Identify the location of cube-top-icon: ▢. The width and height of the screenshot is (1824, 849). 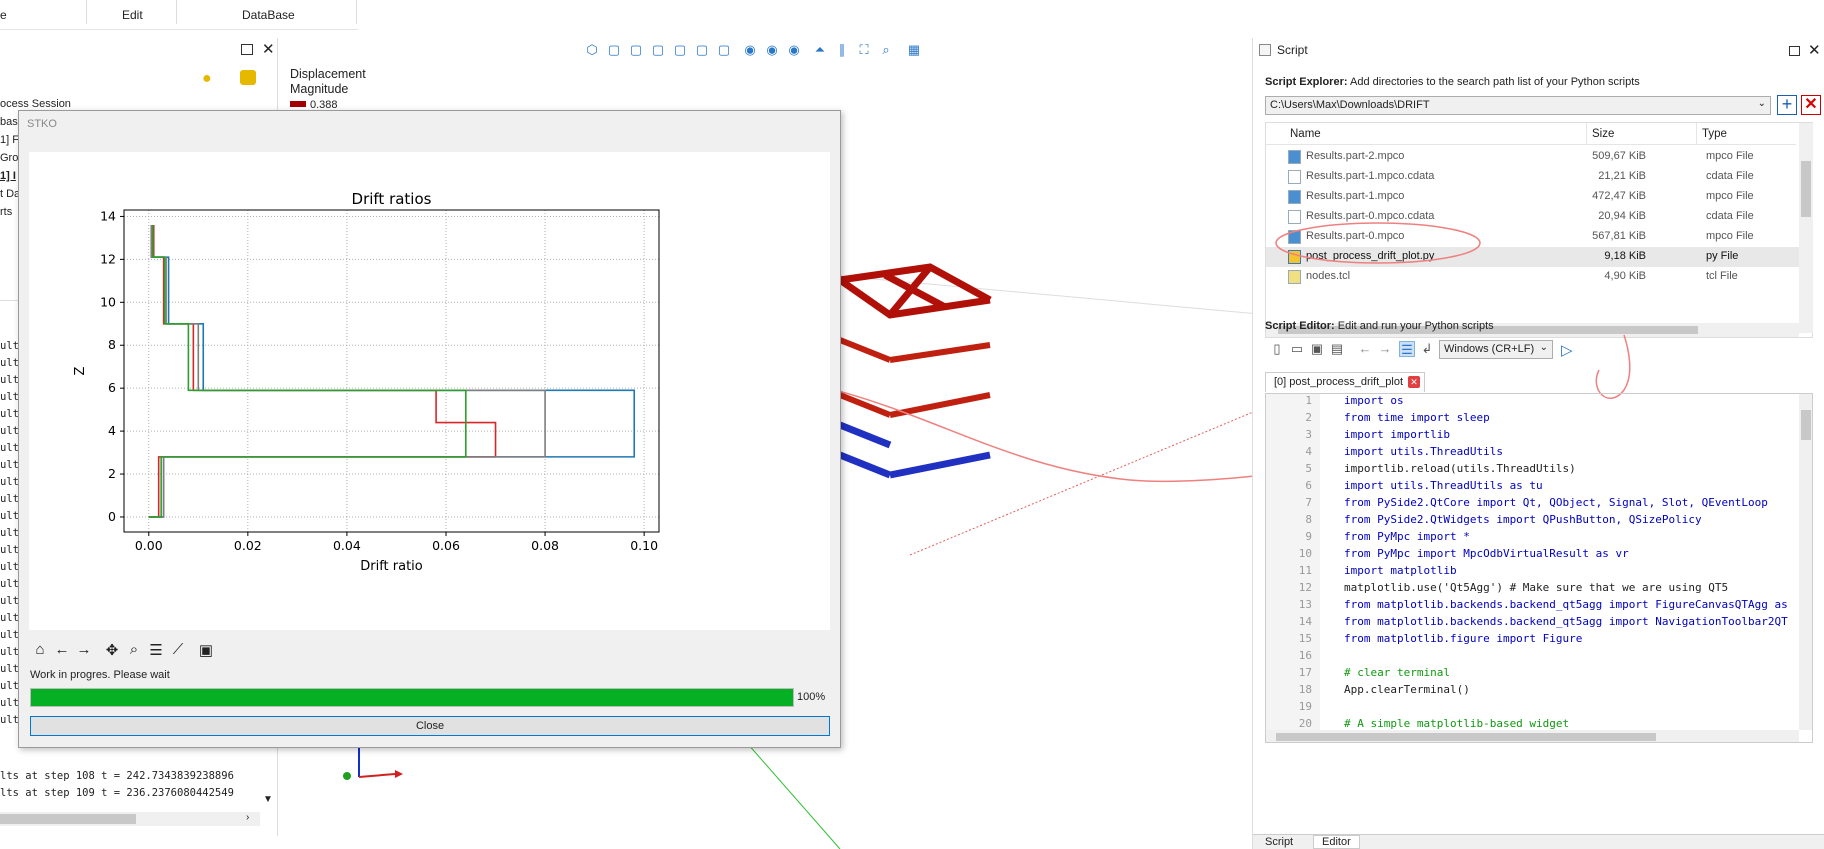
(702, 50).